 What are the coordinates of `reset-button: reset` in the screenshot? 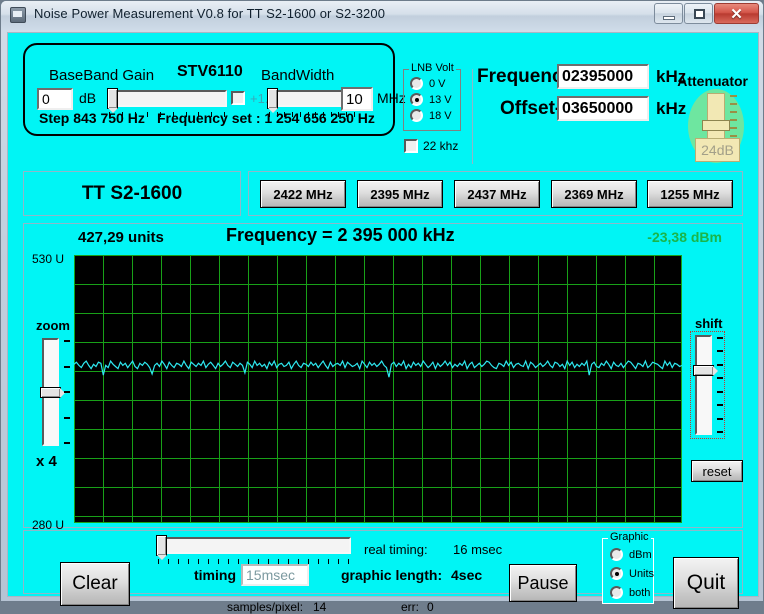 It's located at (717, 471).